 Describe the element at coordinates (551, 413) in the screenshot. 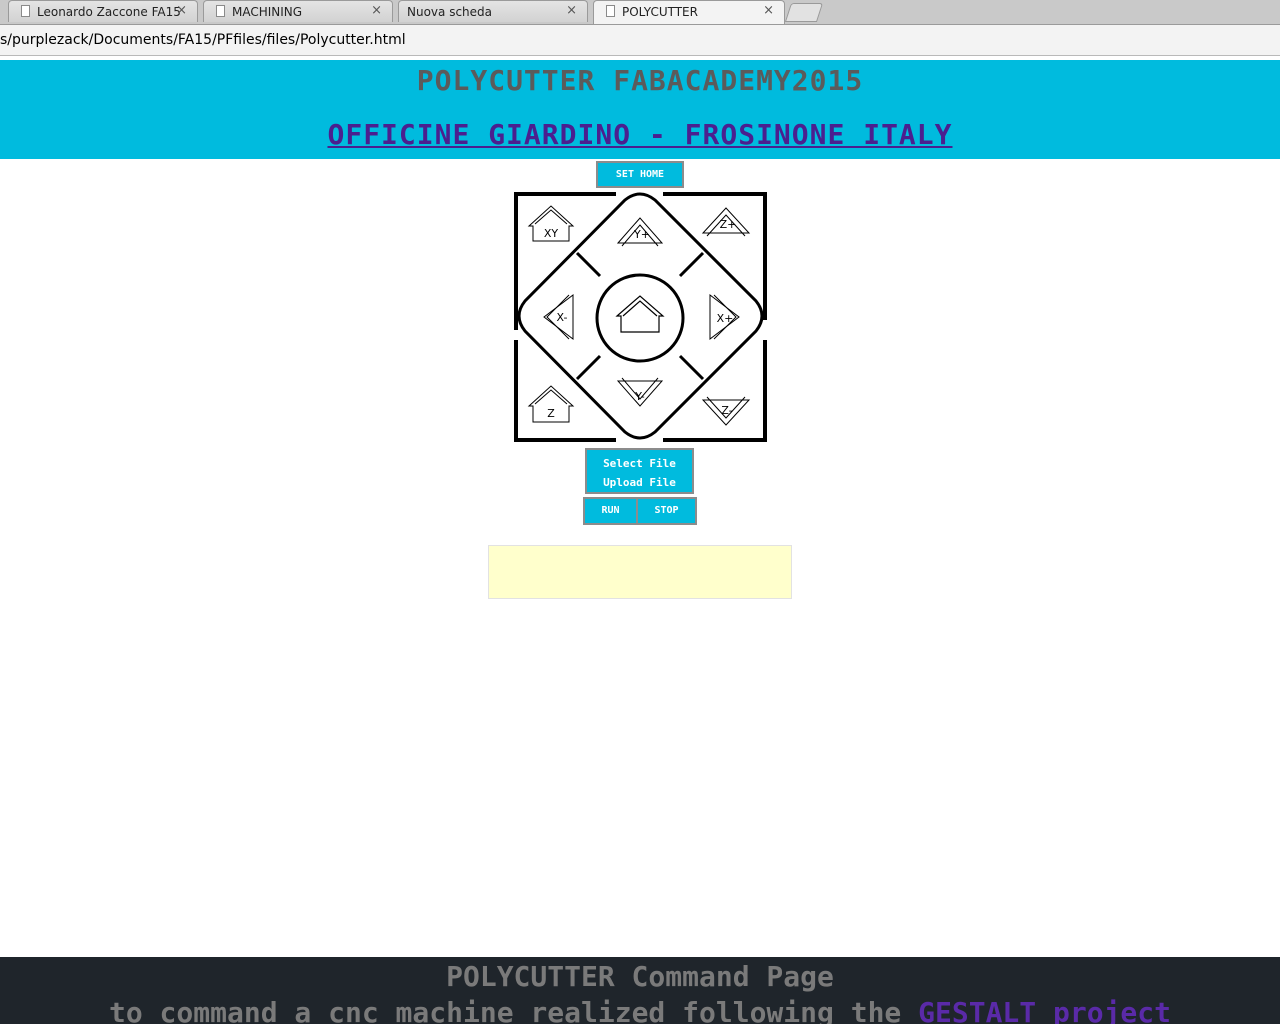

I see `jog-label-z: Z` at that location.